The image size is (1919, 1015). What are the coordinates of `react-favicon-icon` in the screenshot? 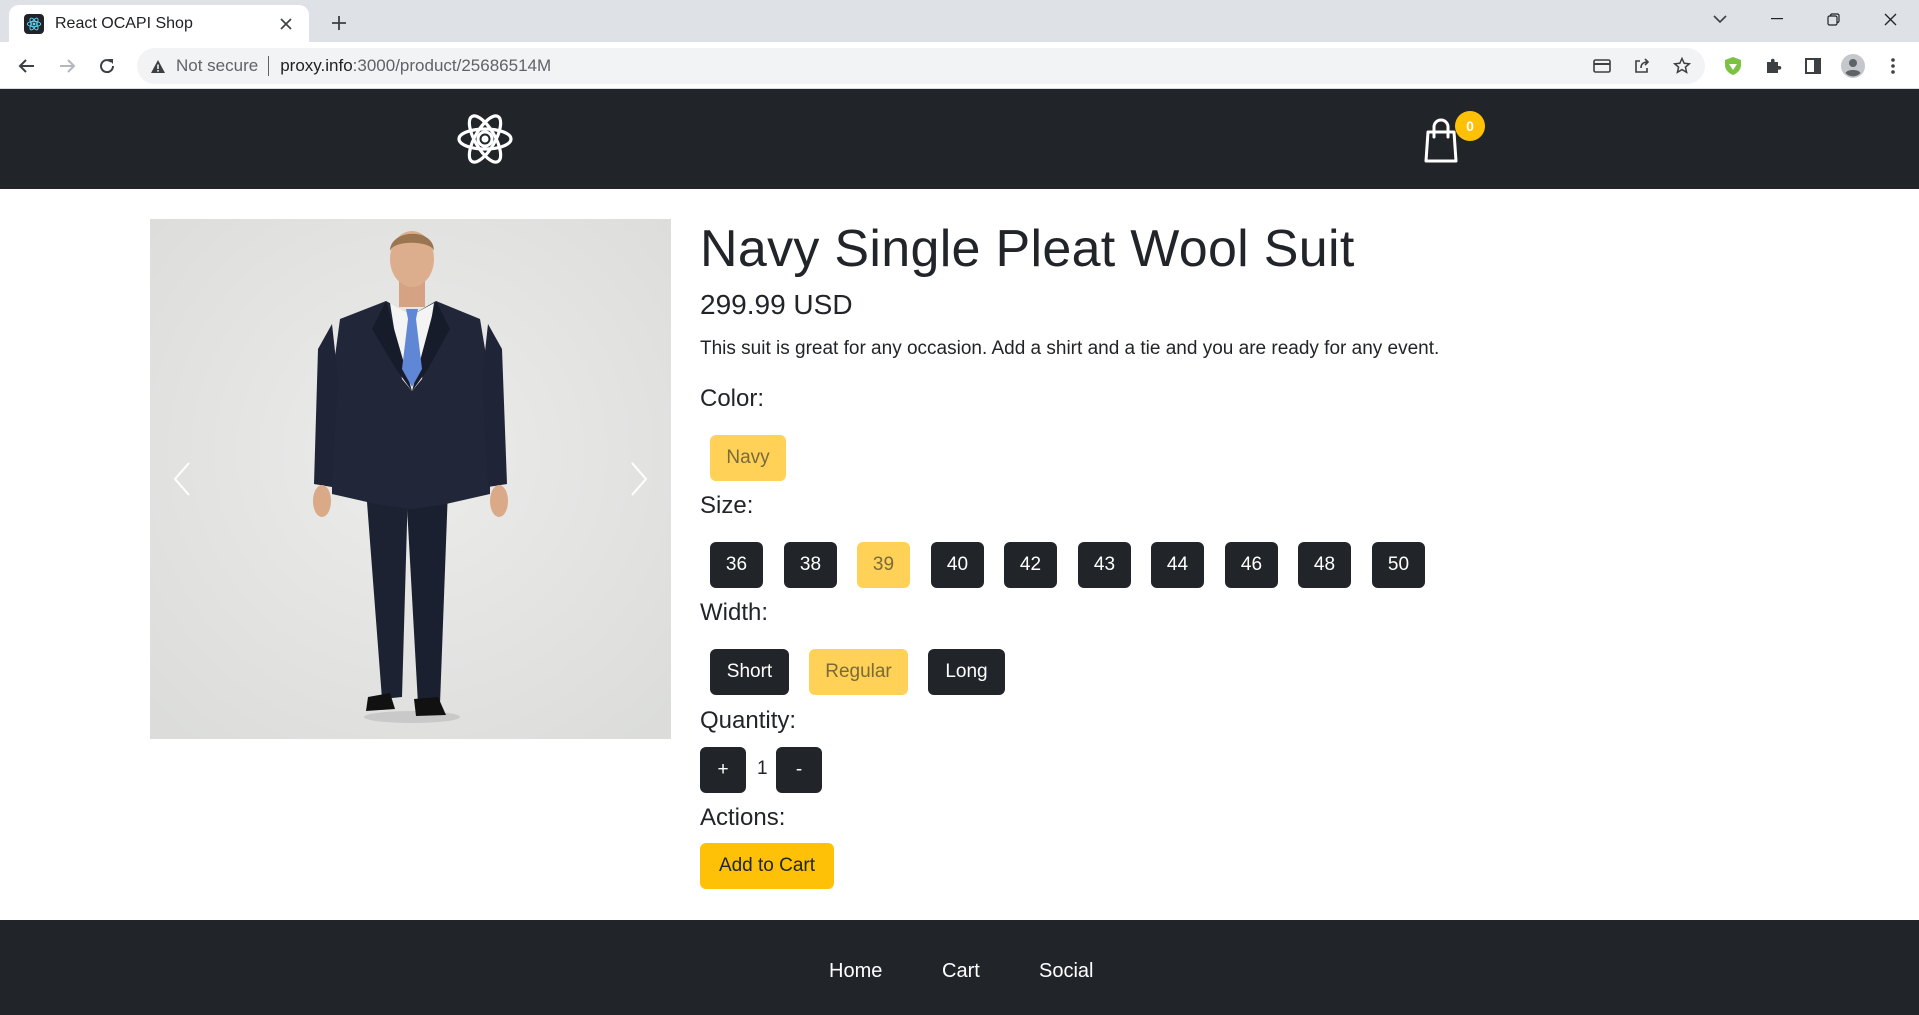 It's located at (34, 23).